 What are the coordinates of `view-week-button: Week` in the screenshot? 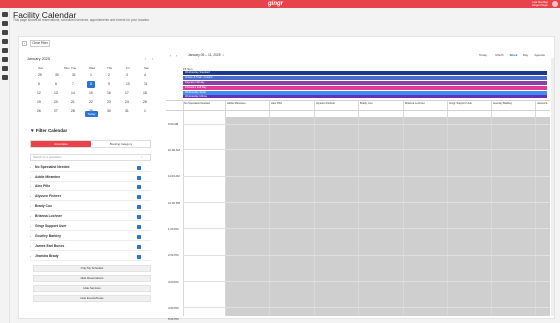 It's located at (513, 55).